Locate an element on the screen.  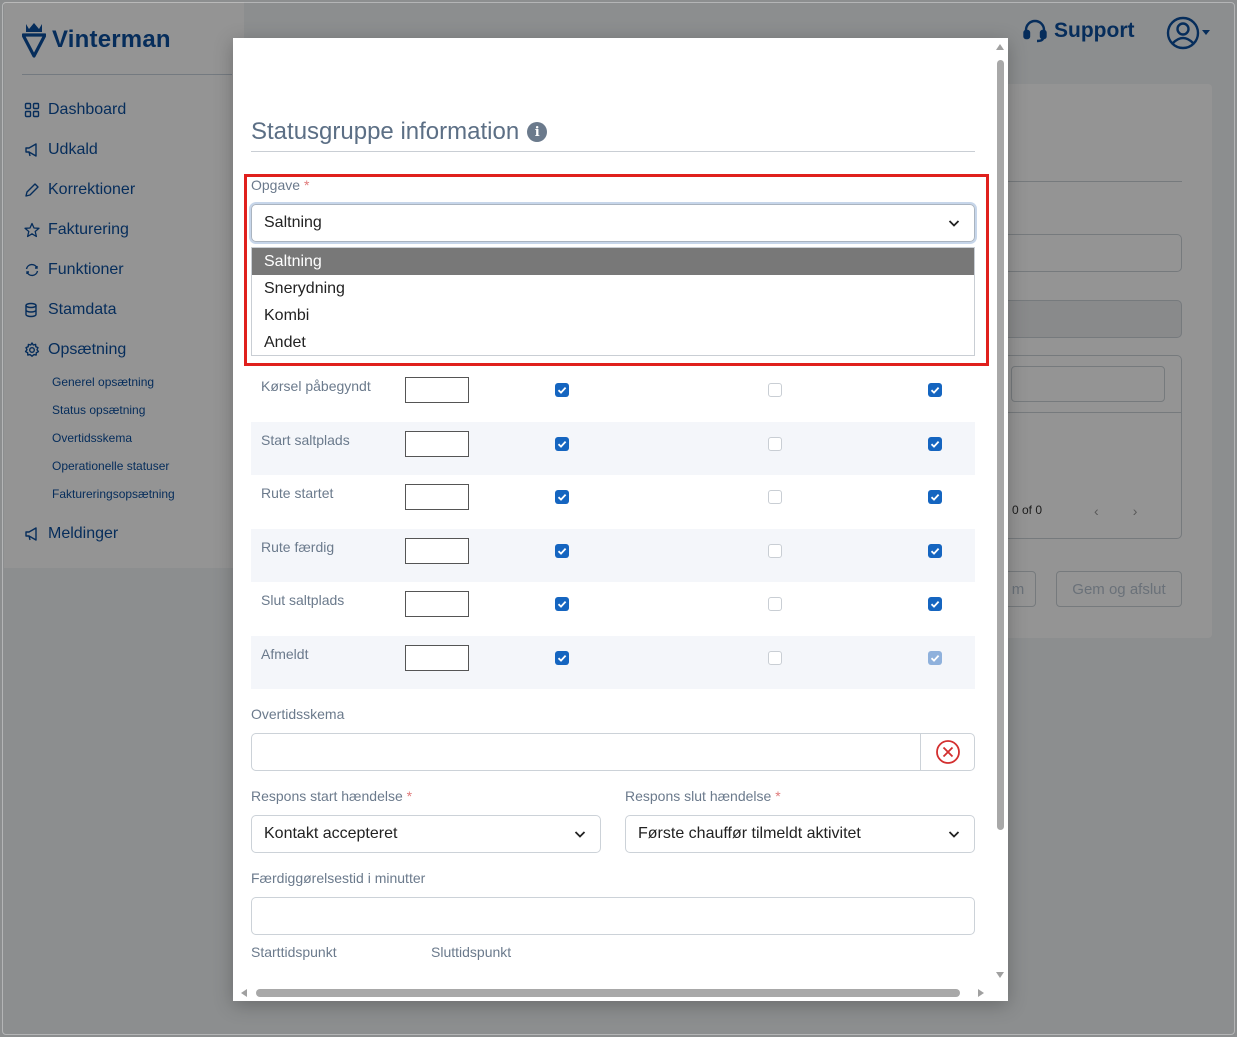
vertical-scroll-thumb is located at coordinates (1000, 445).